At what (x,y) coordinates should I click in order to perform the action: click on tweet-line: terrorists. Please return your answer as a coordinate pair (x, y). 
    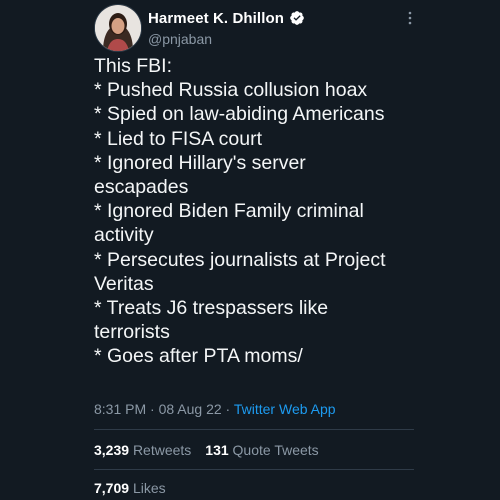
    Looking at the image, I should click on (132, 332).